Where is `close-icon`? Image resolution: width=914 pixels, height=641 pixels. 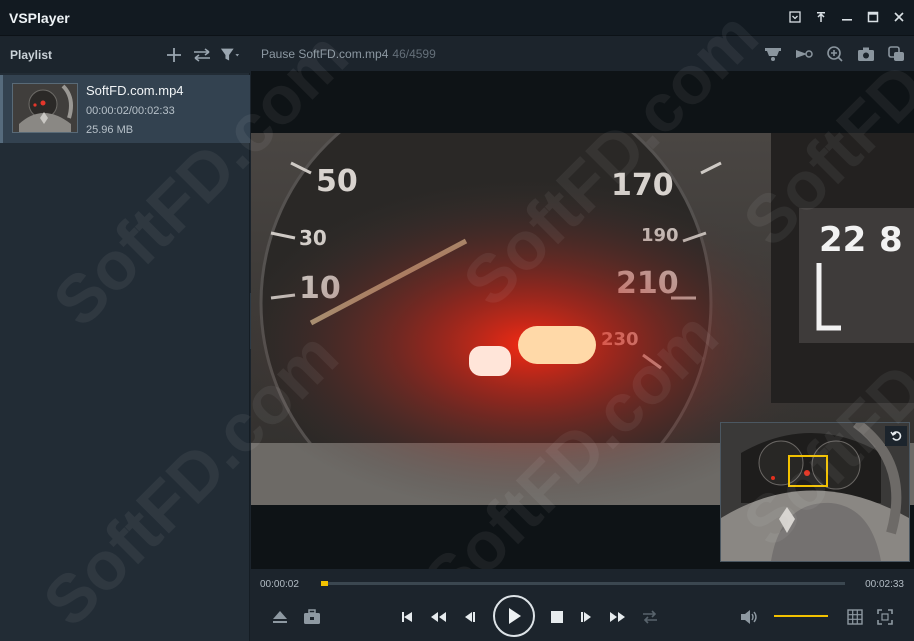 close-icon is located at coordinates (899, 17).